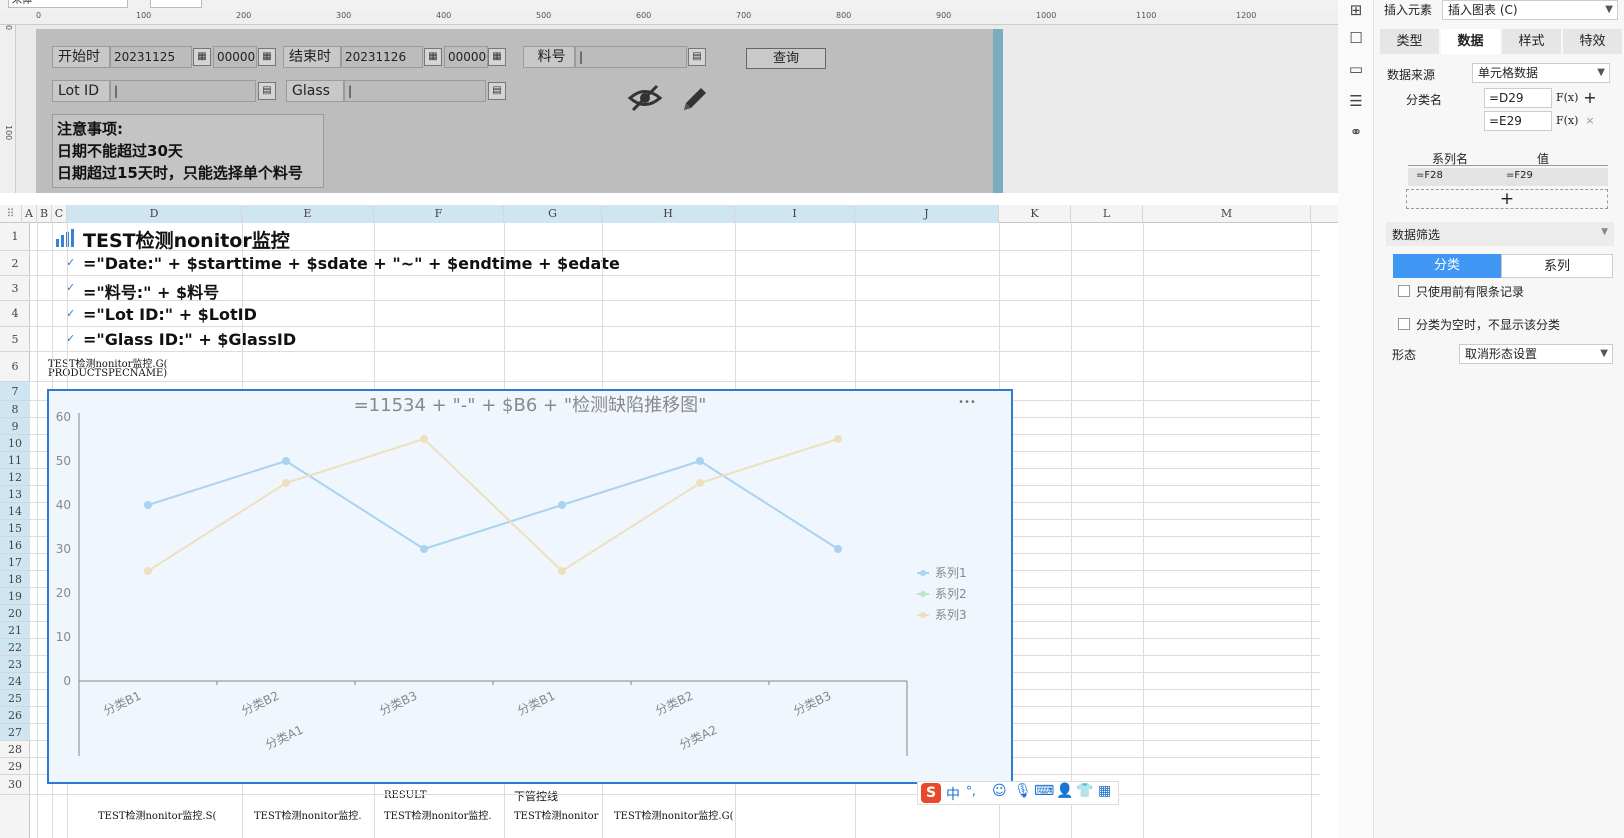 This screenshot has height=838, width=1624. What do you see at coordinates (15, 409) in the screenshot?
I see `row-header-8: 8` at bounding box center [15, 409].